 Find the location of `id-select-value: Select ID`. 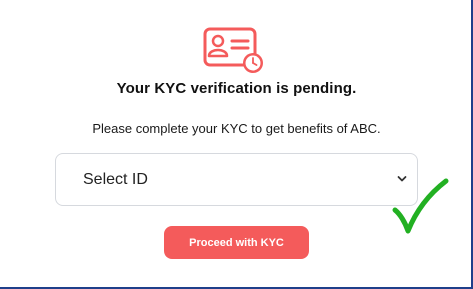

id-select-value: Select ID is located at coordinates (115, 179).